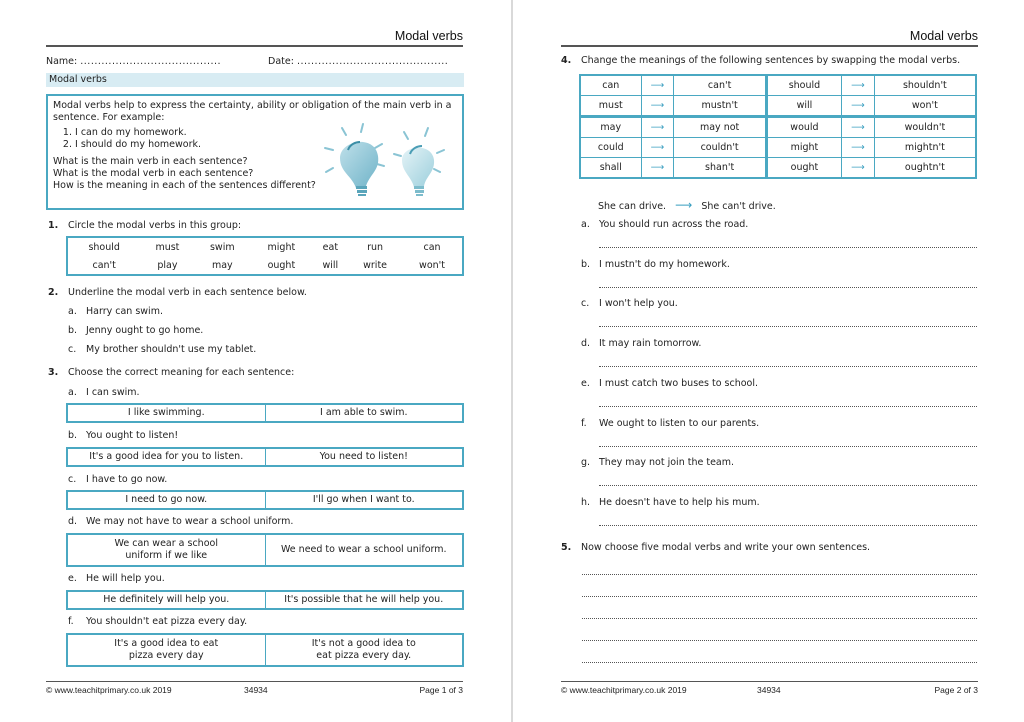  What do you see at coordinates (330, 246) in the screenshot?
I see `word-cell: eat` at bounding box center [330, 246].